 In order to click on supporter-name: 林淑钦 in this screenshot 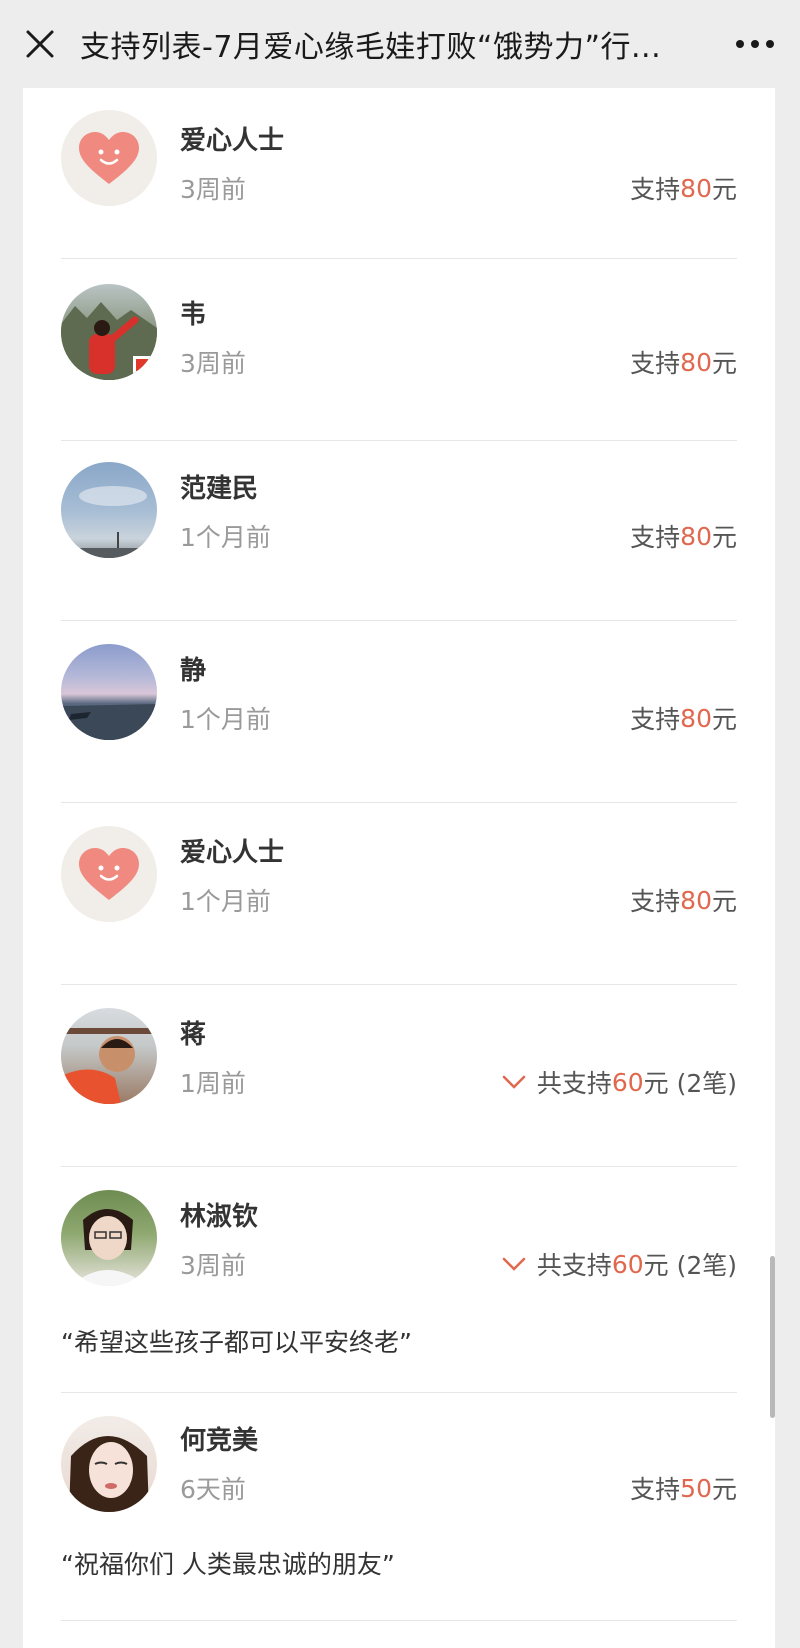, I will do `click(219, 1217)`.